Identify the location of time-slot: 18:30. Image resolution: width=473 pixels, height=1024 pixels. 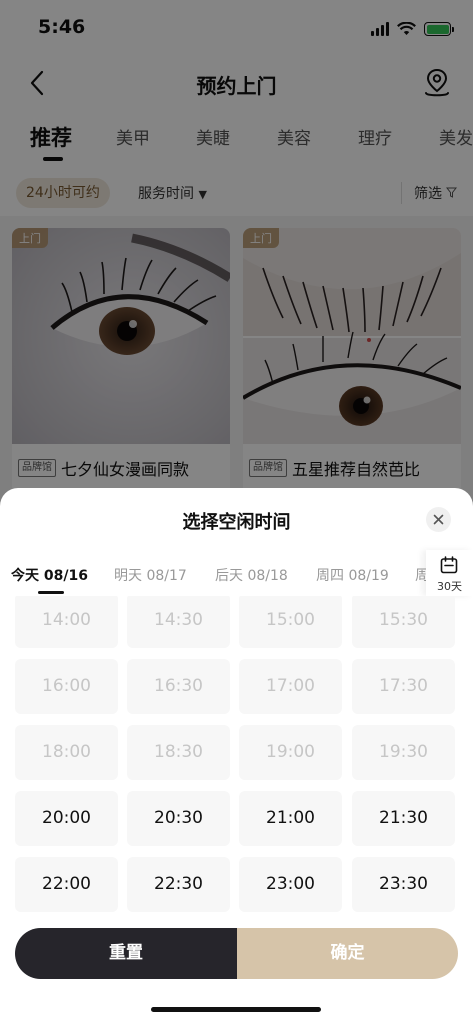
(178, 752).